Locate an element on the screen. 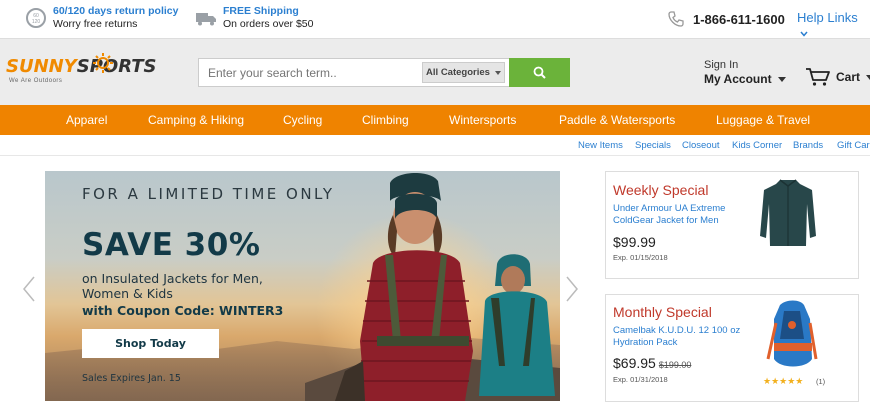 The width and height of the screenshot is (870, 407). search-icon is located at coordinates (539, 72).